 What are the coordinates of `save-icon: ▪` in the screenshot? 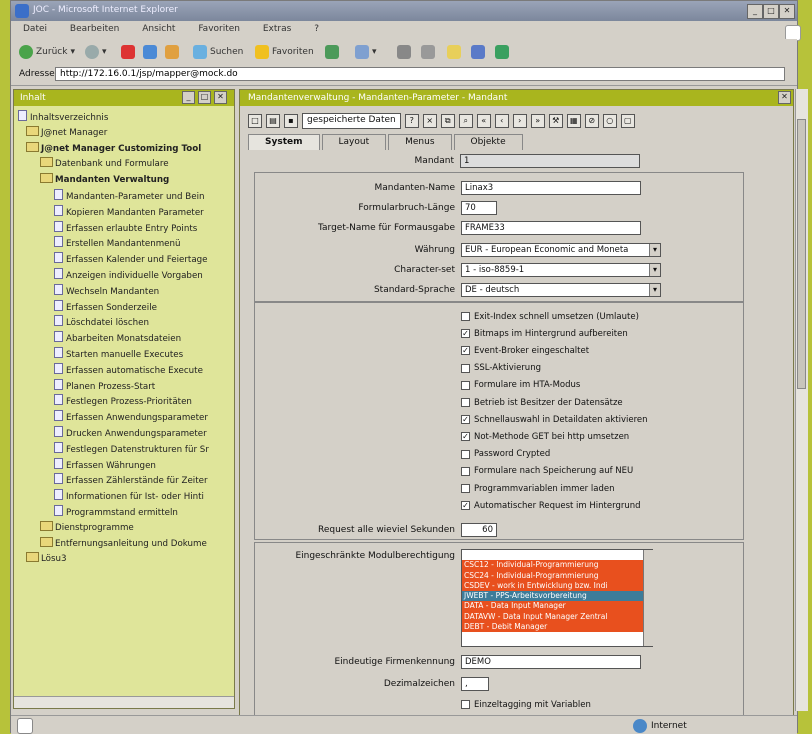 It's located at (291, 121).